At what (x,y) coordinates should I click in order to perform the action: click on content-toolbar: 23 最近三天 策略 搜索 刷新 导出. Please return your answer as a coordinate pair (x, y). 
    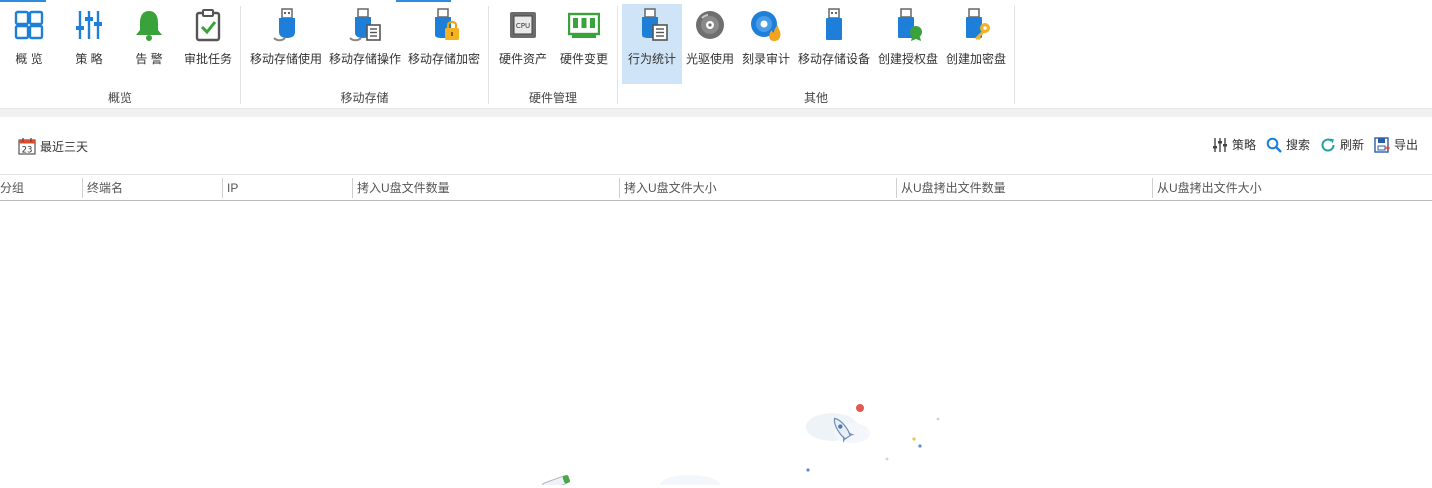
    Looking at the image, I should click on (716, 145).